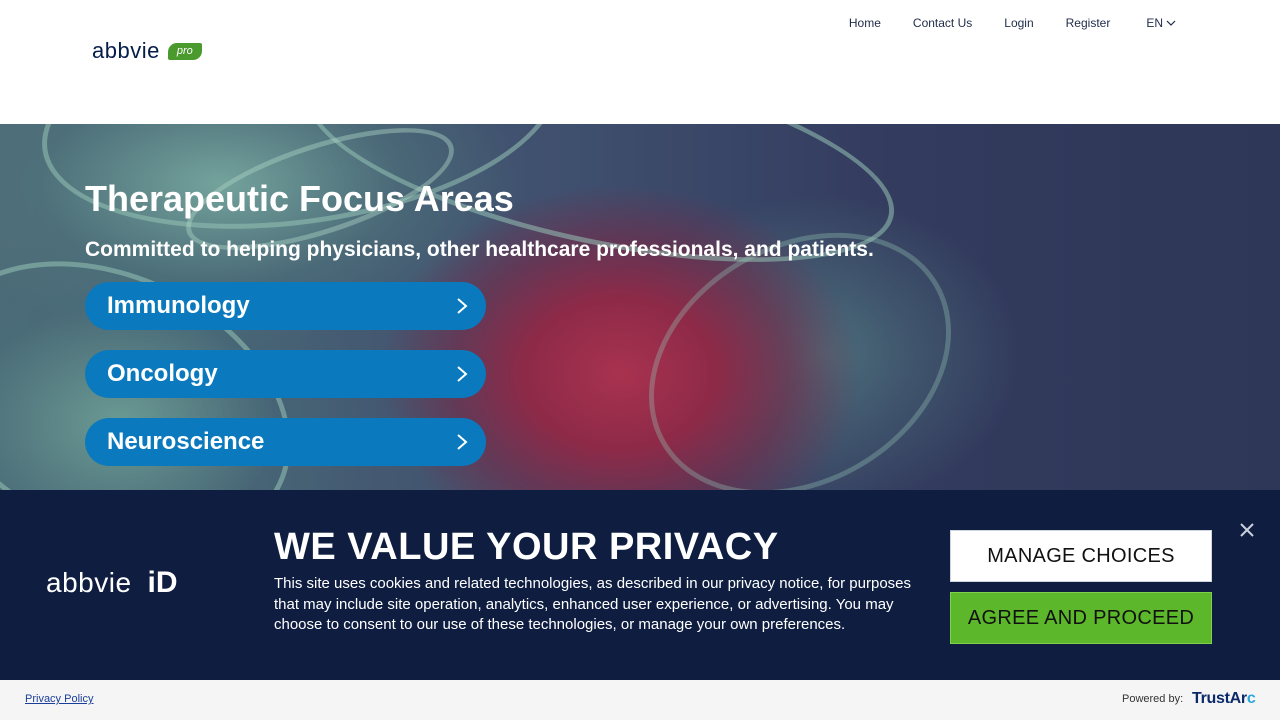 This screenshot has width=1280, height=720. I want to click on close-icon, so click(1247, 530).